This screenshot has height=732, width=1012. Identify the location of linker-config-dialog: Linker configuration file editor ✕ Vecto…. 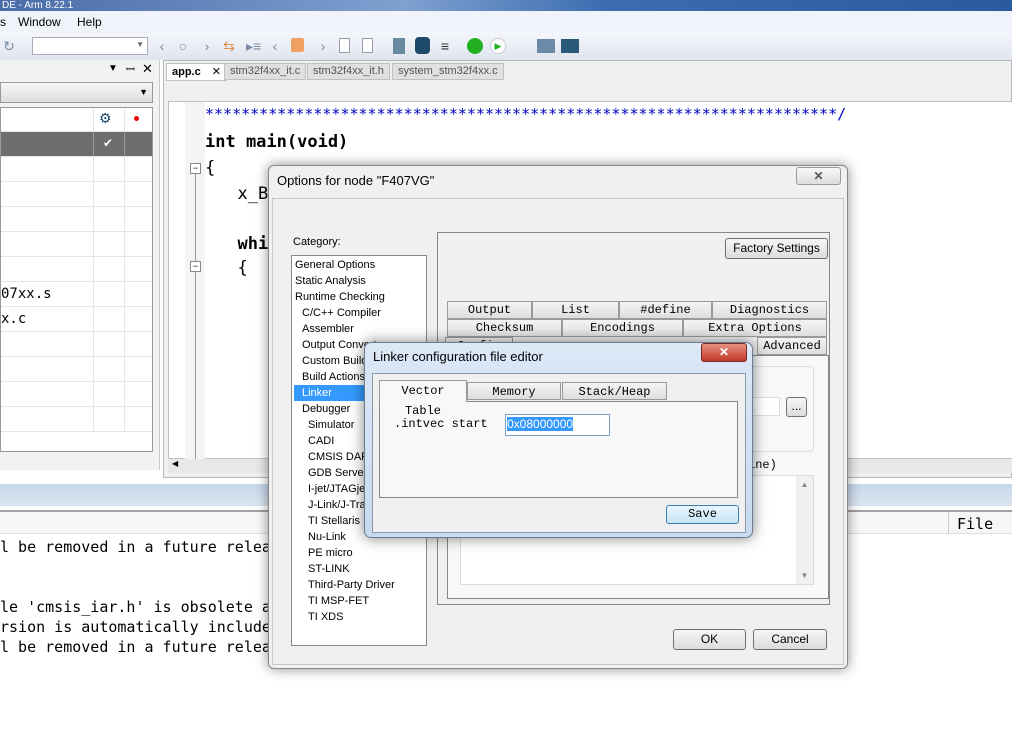
(558, 440).